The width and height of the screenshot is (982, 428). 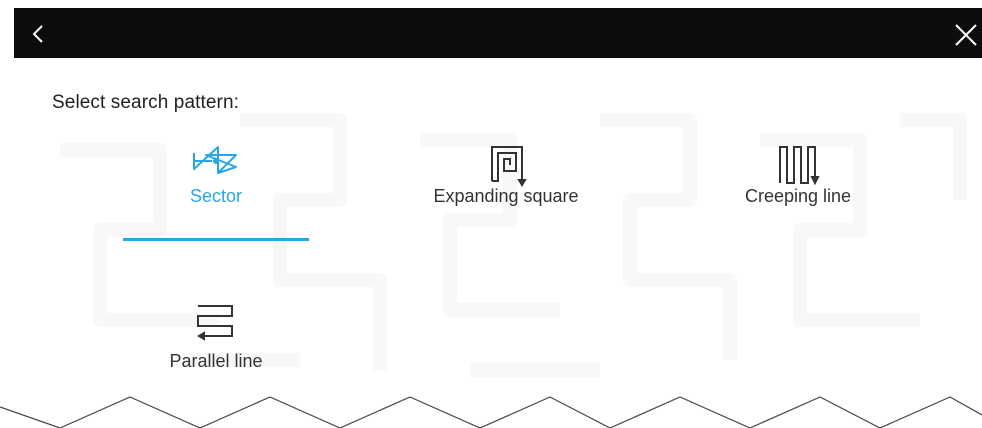 I want to click on pattern-option-creeping-line: Creeping line, so click(x=798, y=181).